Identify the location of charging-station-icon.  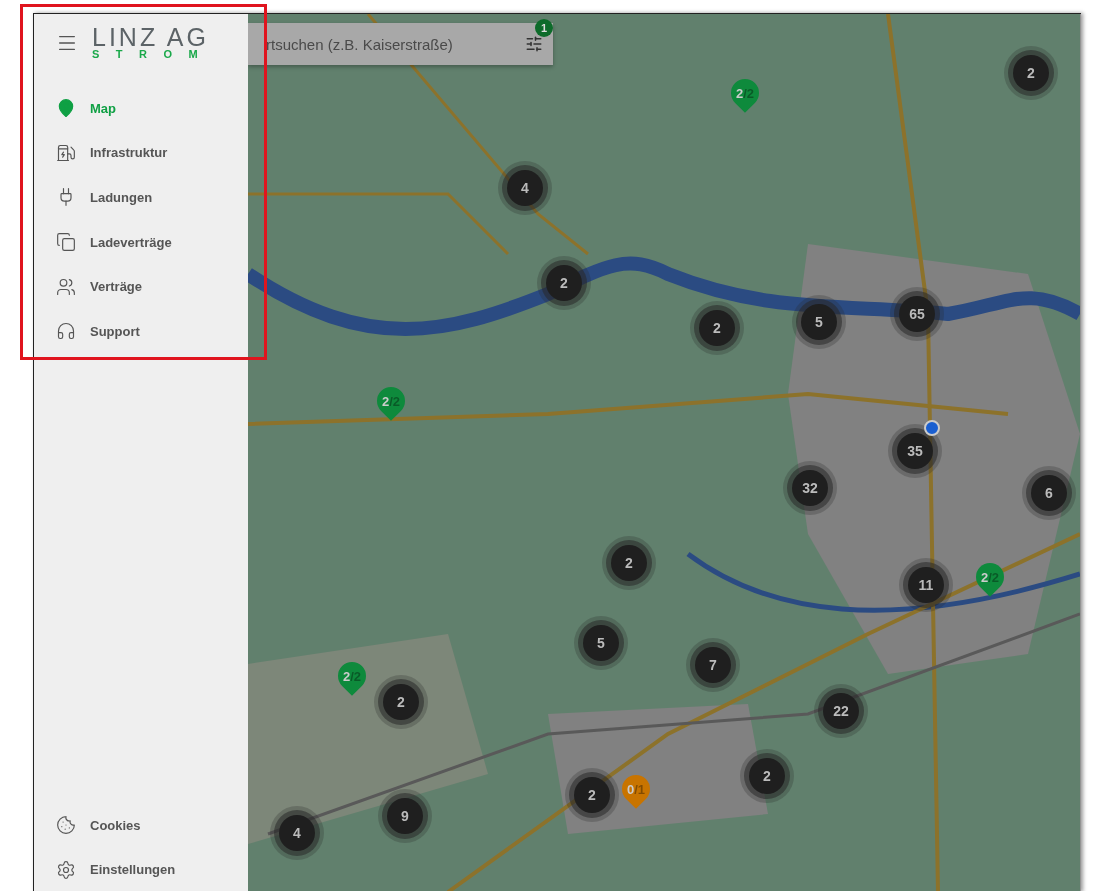
(66, 152).